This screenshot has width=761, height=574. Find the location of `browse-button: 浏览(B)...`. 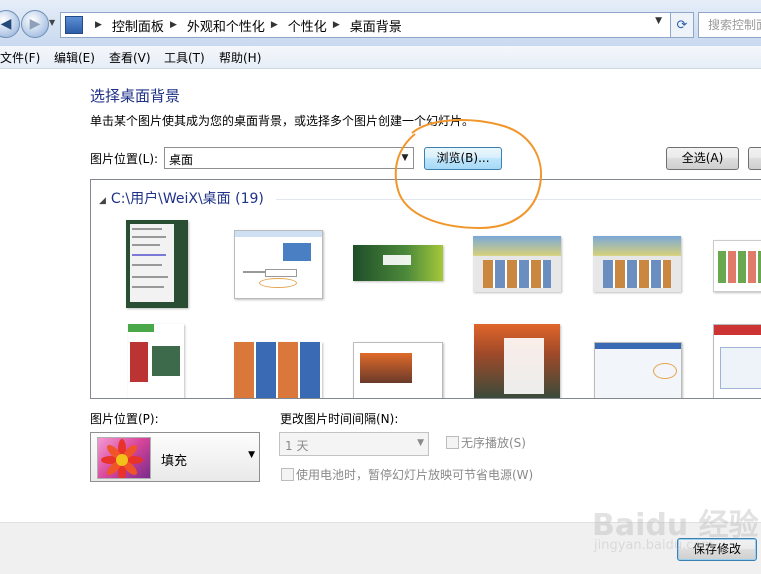

browse-button: 浏览(B)... is located at coordinates (463, 158).